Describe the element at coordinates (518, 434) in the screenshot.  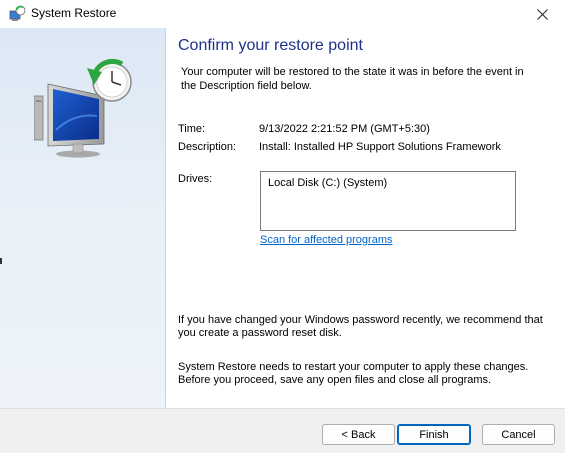
I see `cancel-button: Cancel` at that location.